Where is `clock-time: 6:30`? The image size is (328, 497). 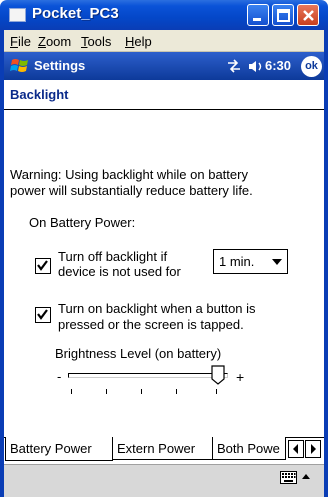 clock-time: 6:30 is located at coordinates (278, 65).